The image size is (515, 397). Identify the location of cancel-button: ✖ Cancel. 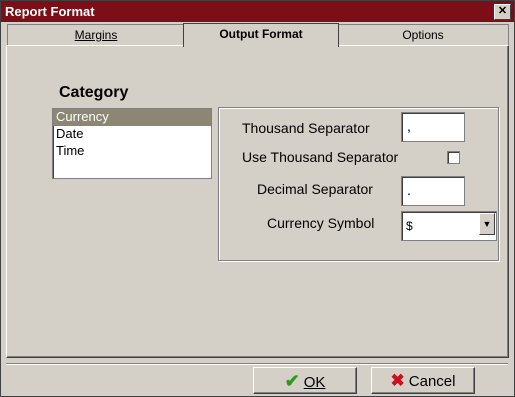
(423, 380).